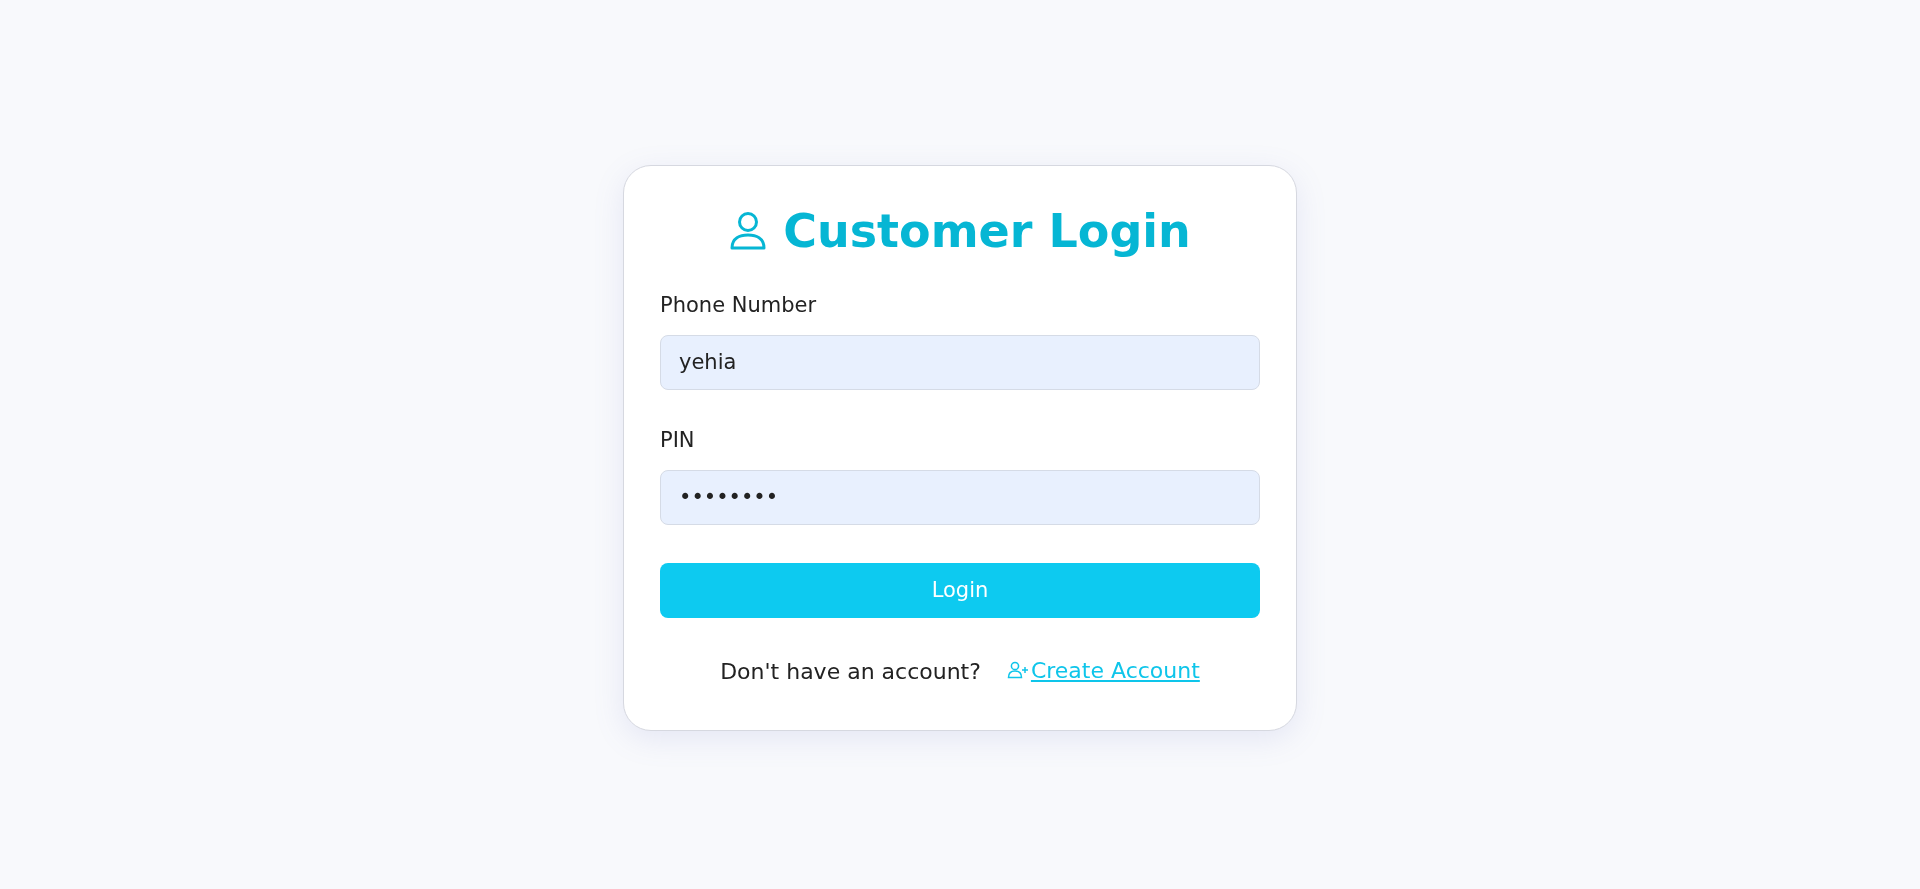 The image size is (1920, 889). Describe the element at coordinates (987, 231) in the screenshot. I see `page-title: Customer Login` at that location.